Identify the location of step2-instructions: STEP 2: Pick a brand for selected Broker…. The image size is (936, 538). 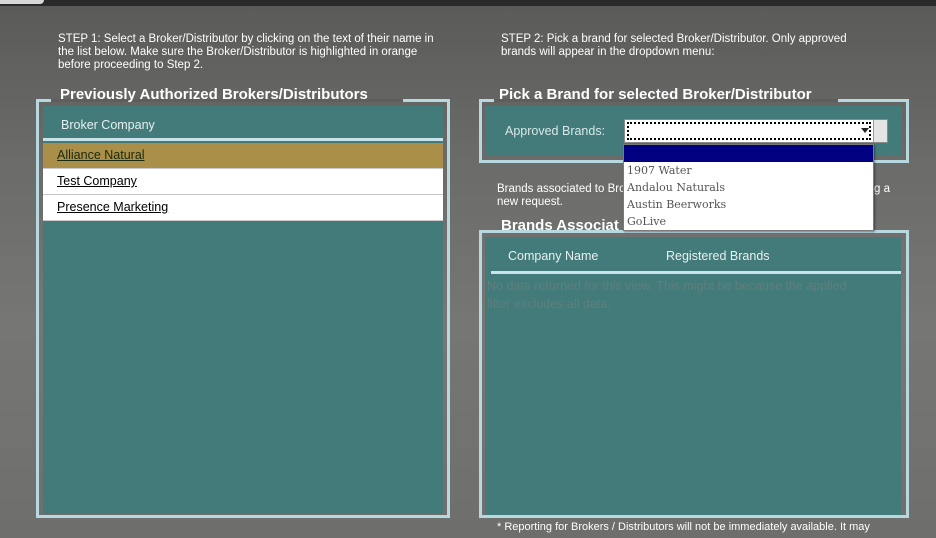
(674, 45).